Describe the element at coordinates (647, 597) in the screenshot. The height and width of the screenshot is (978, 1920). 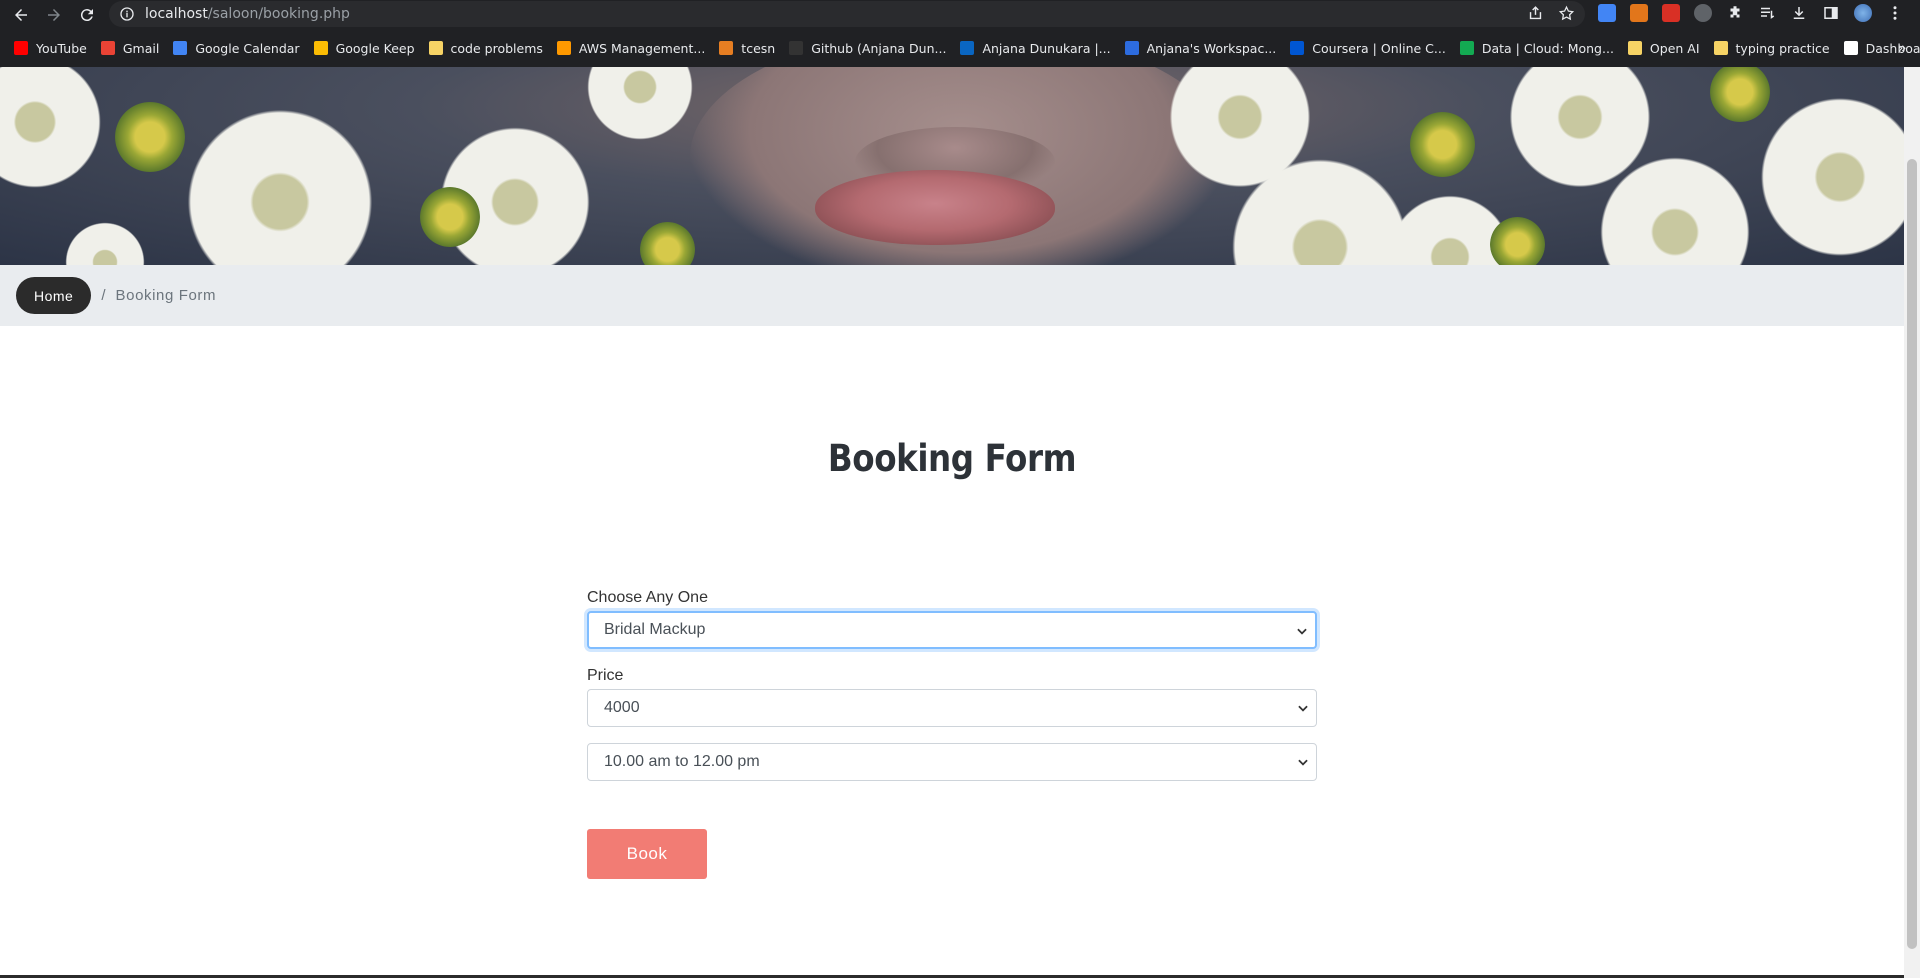
I see `service-label: Choose Any One` at that location.